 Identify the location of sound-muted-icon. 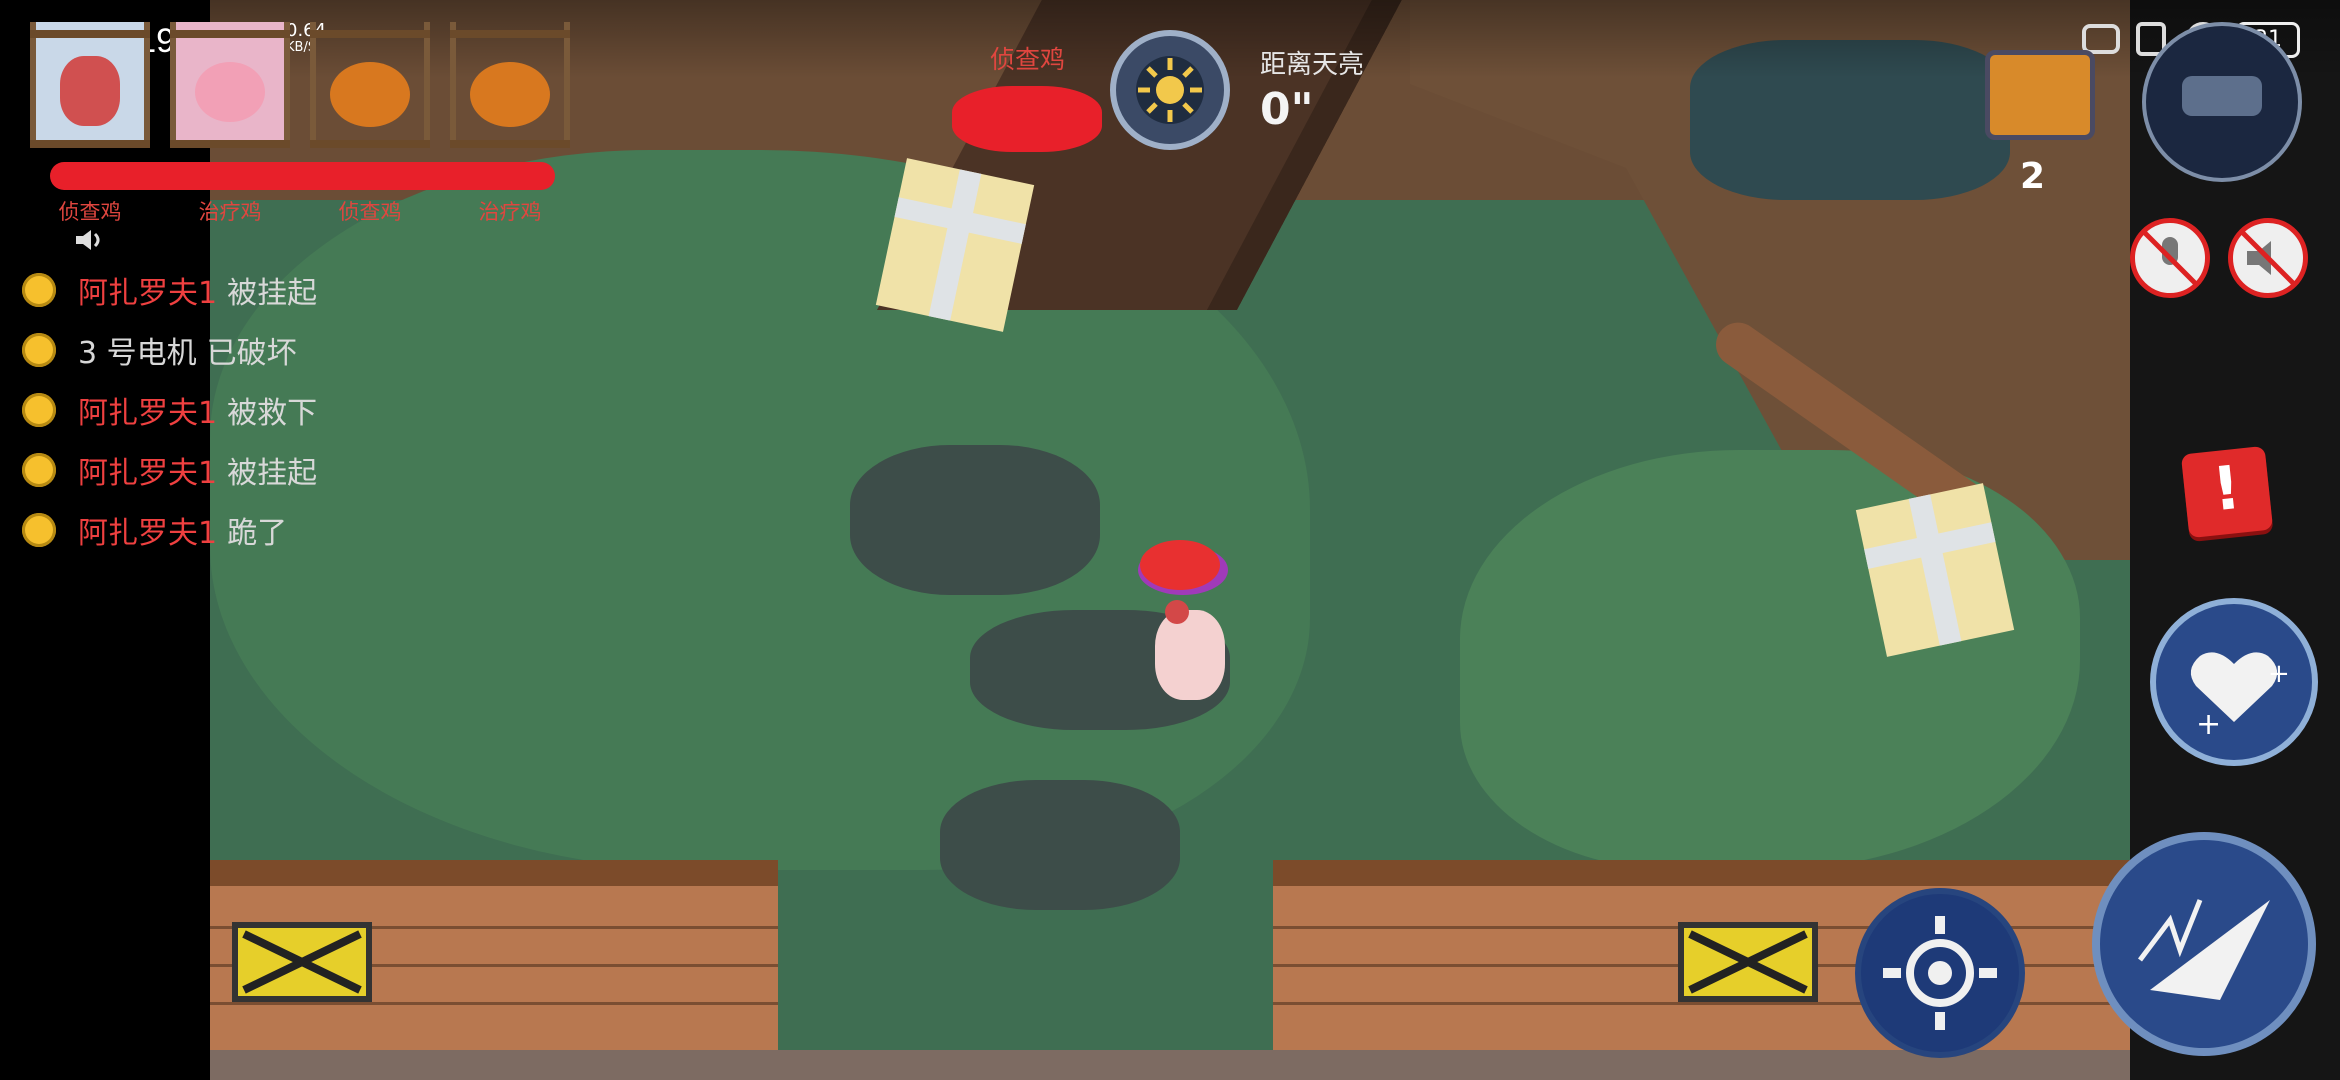
(2268, 258).